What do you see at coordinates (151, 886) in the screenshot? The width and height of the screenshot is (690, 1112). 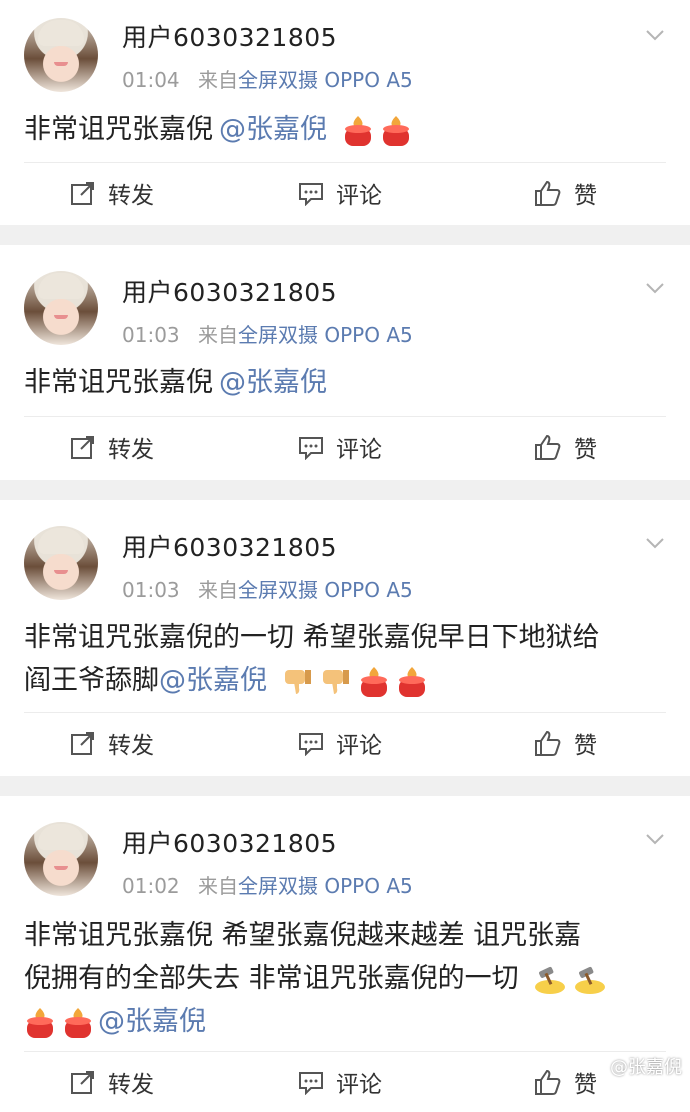 I see `post-time: 01:02` at bounding box center [151, 886].